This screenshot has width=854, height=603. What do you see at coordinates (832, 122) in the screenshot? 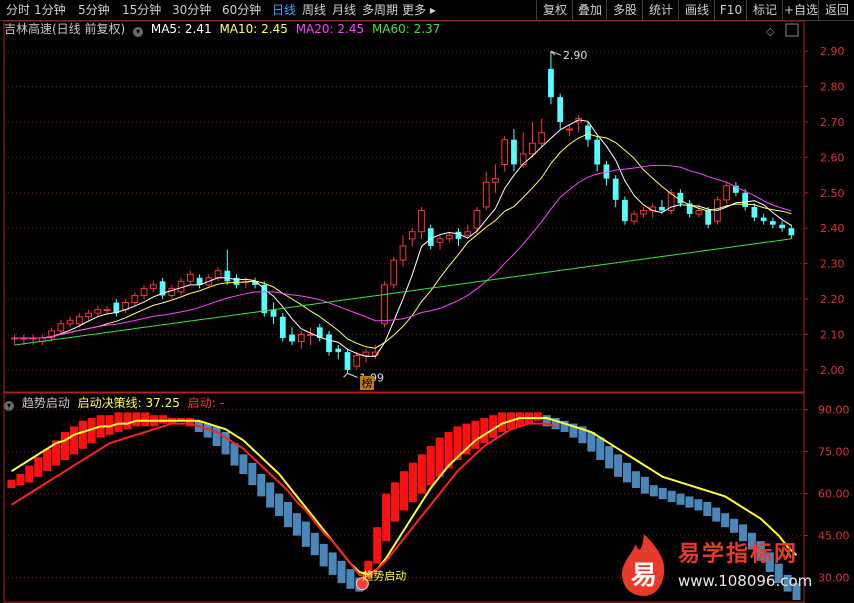
I see `y-tick-label: 2.70` at bounding box center [832, 122].